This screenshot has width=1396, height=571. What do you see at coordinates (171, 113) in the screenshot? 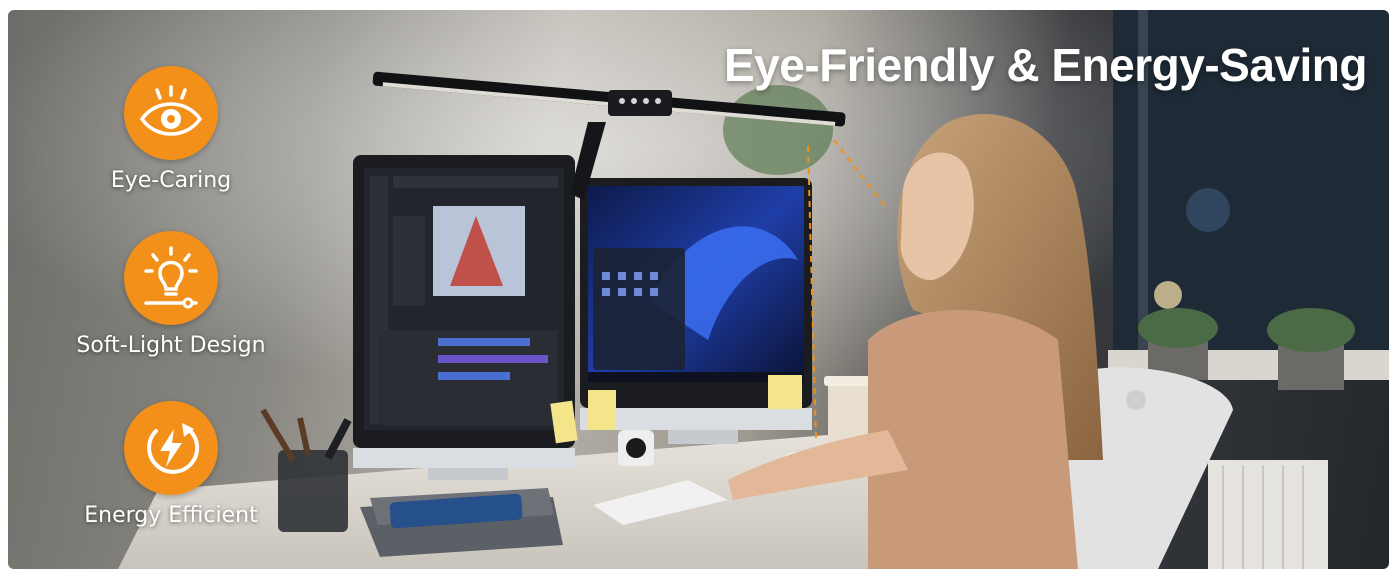
I see `eye-icon` at bounding box center [171, 113].